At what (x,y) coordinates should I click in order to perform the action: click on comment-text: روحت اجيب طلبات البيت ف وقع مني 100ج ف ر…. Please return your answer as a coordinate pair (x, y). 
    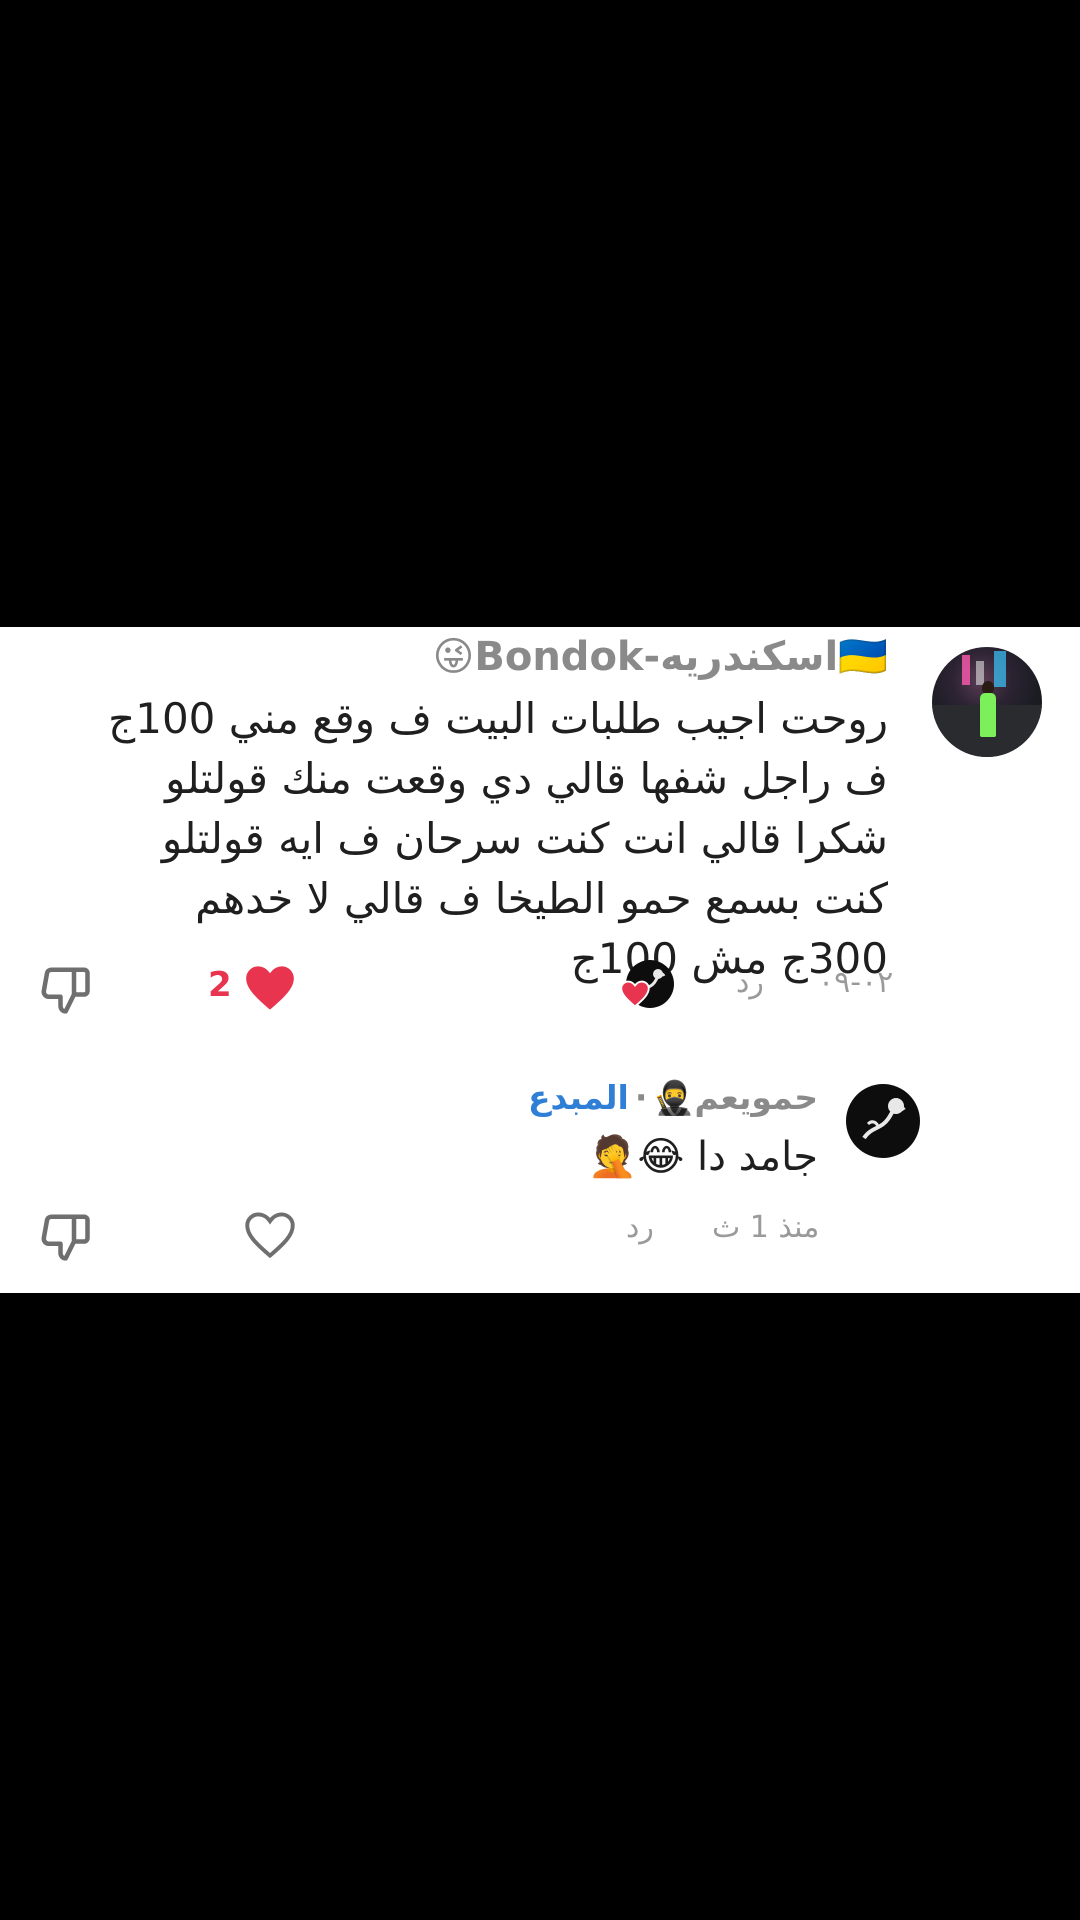
    Looking at the image, I should click on (498, 838).